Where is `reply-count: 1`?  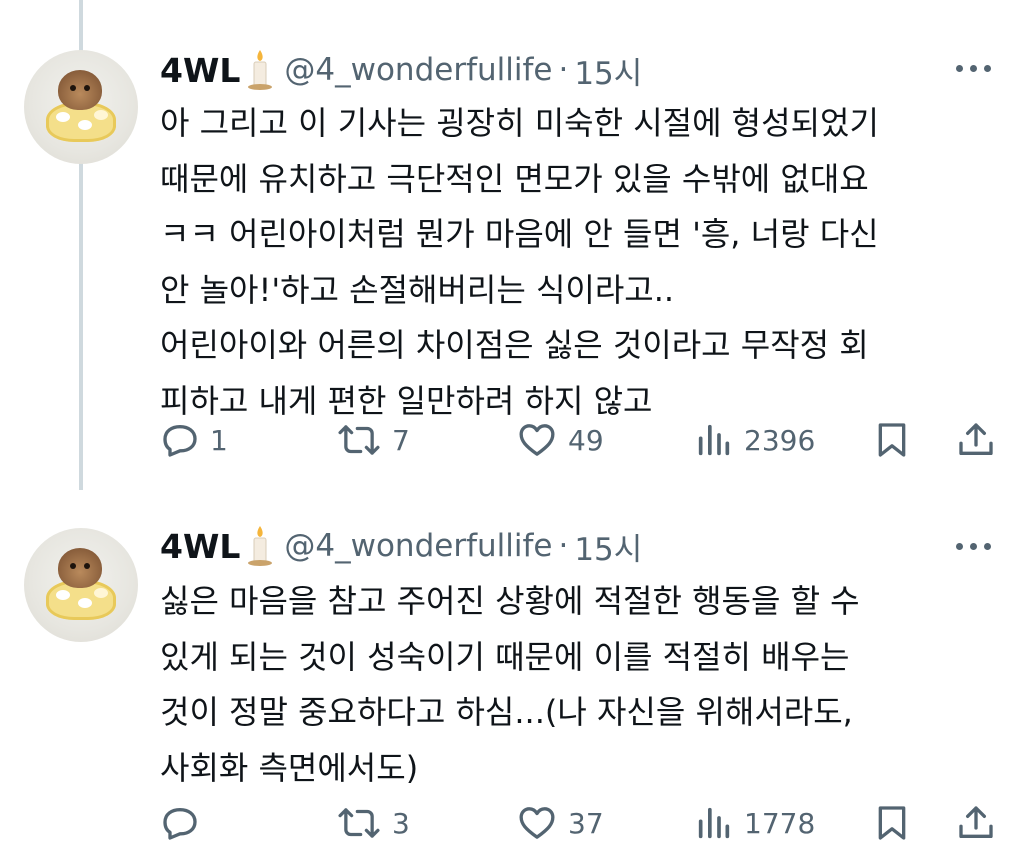 reply-count: 1 is located at coordinates (219, 440).